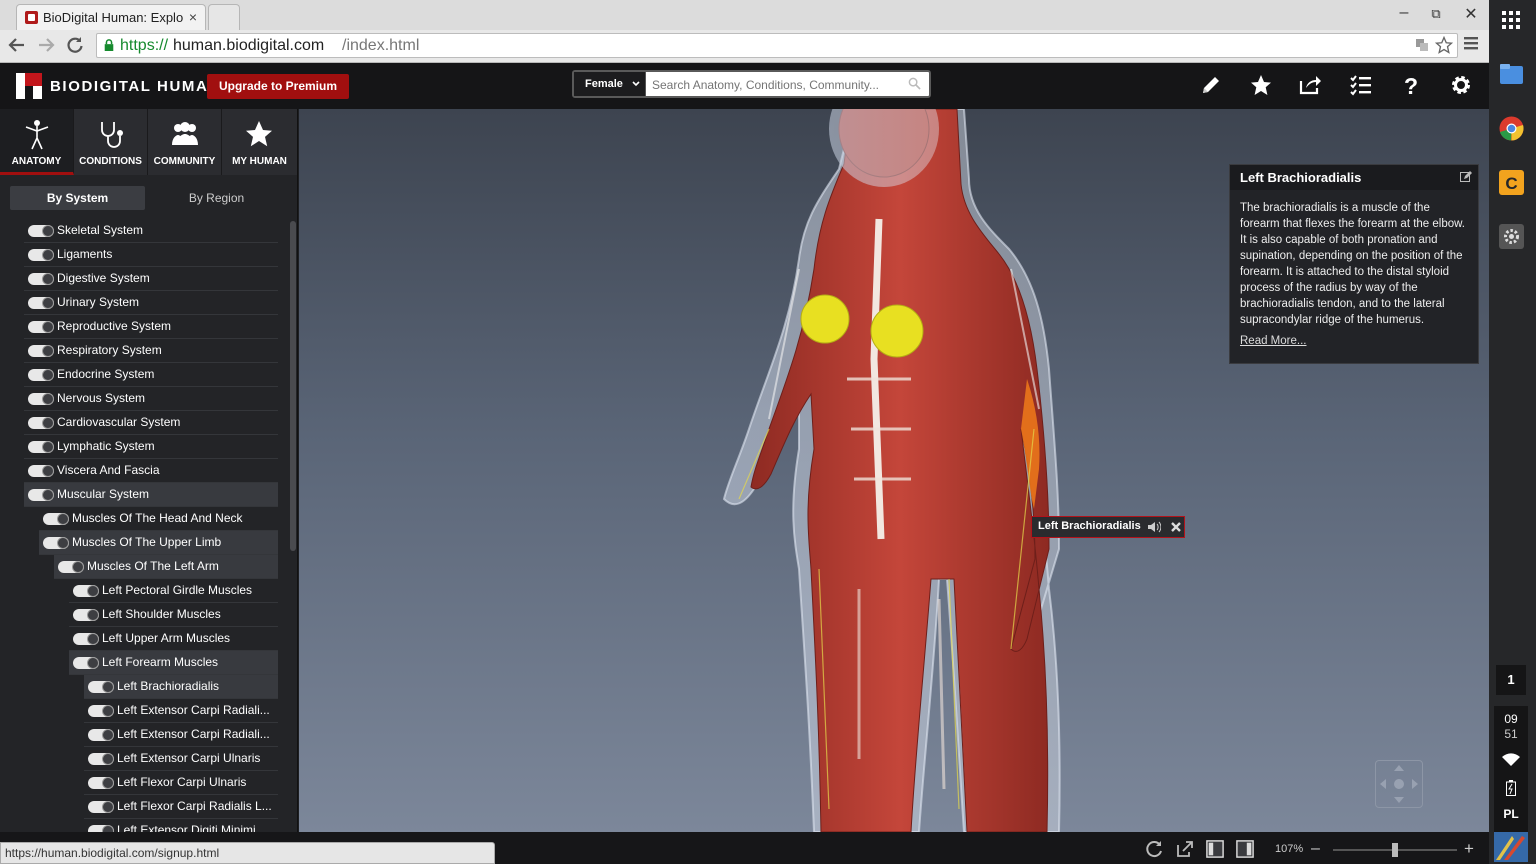 The height and width of the screenshot is (864, 1536). Describe the element at coordinates (1422, 45) in the screenshot. I see `translate-icon` at that location.